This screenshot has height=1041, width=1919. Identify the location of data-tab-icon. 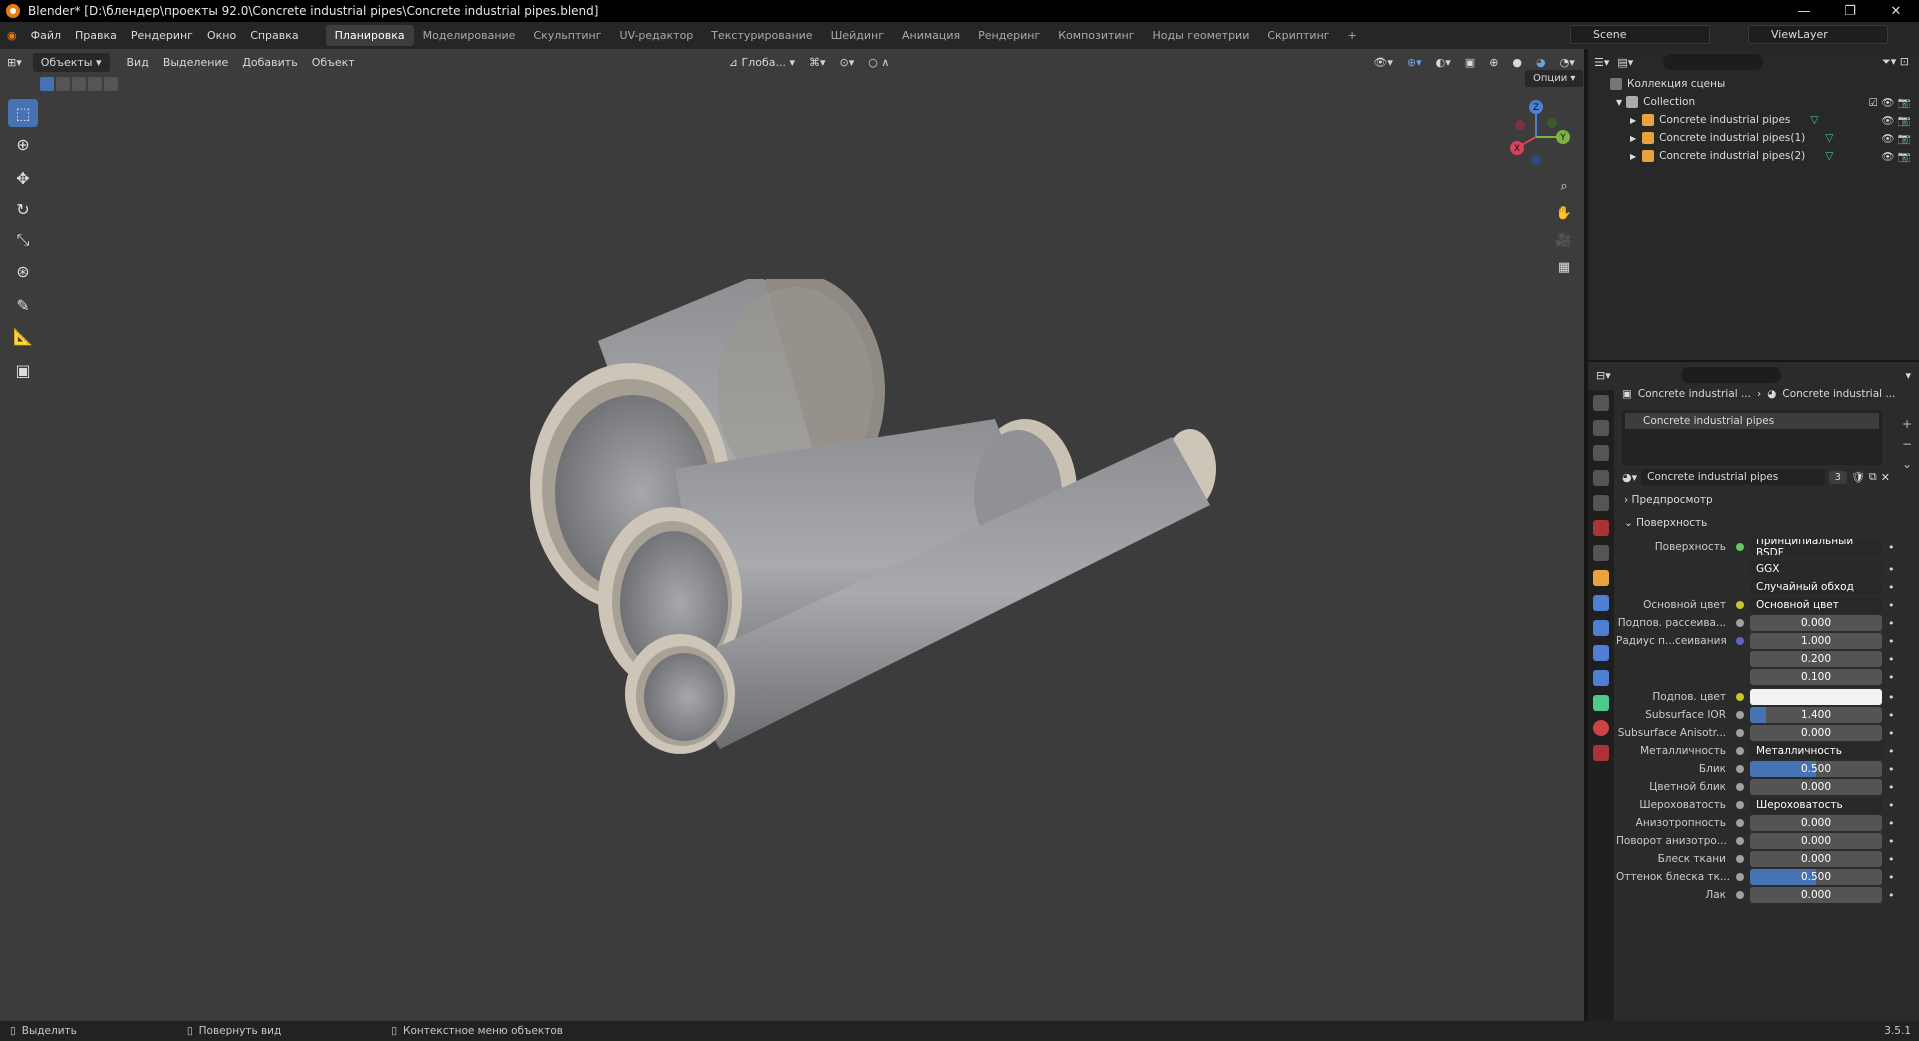
(1601, 703).